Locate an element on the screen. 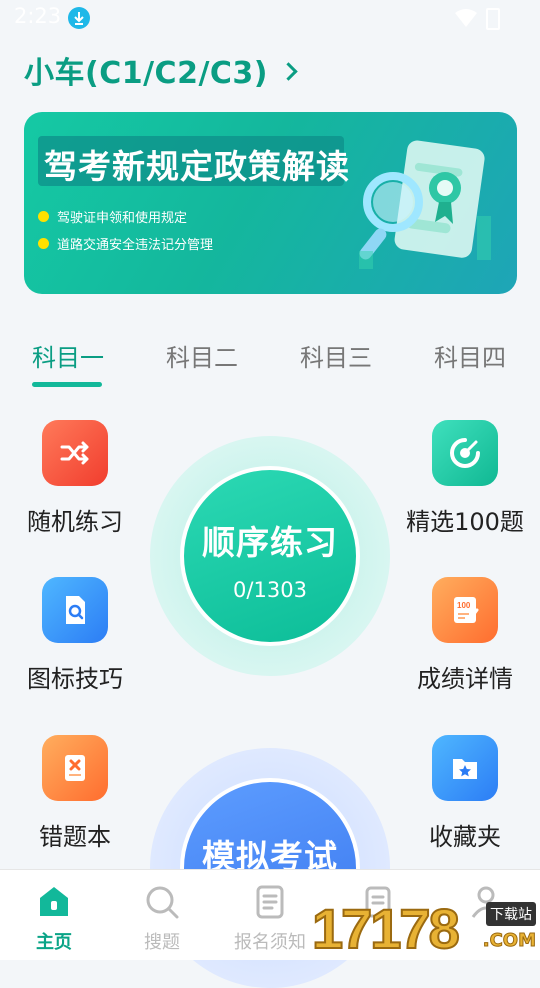  selected-100-button: 精选100题 is located at coordinates (465, 478).